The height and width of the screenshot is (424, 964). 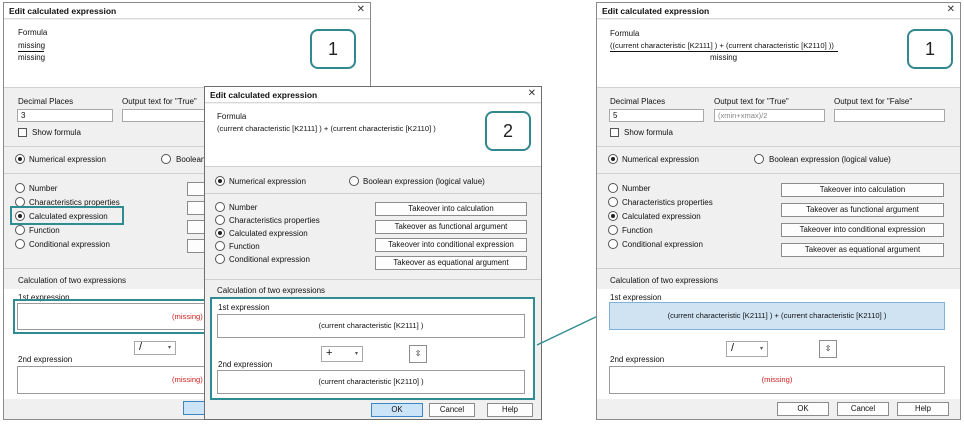 What do you see at coordinates (63, 11) in the screenshot?
I see `dialog-title: Edit calculated expression` at bounding box center [63, 11].